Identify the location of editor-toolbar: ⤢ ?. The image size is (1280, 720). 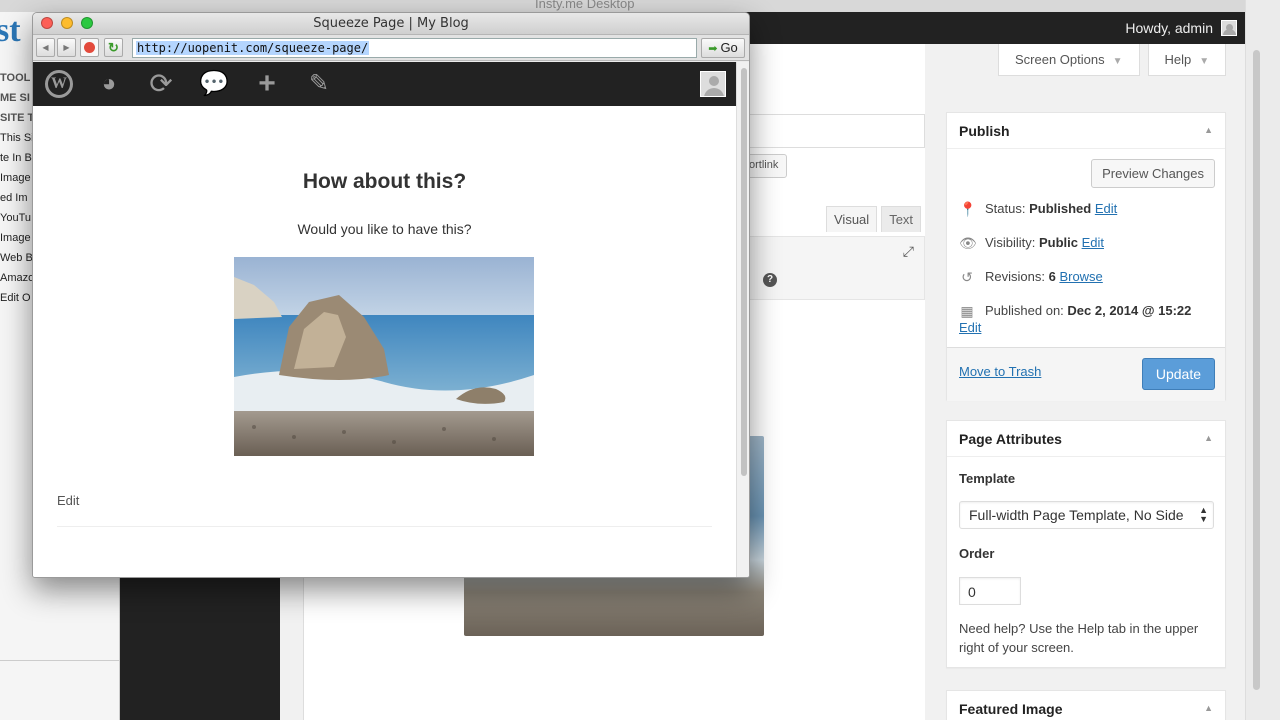
(832, 268).